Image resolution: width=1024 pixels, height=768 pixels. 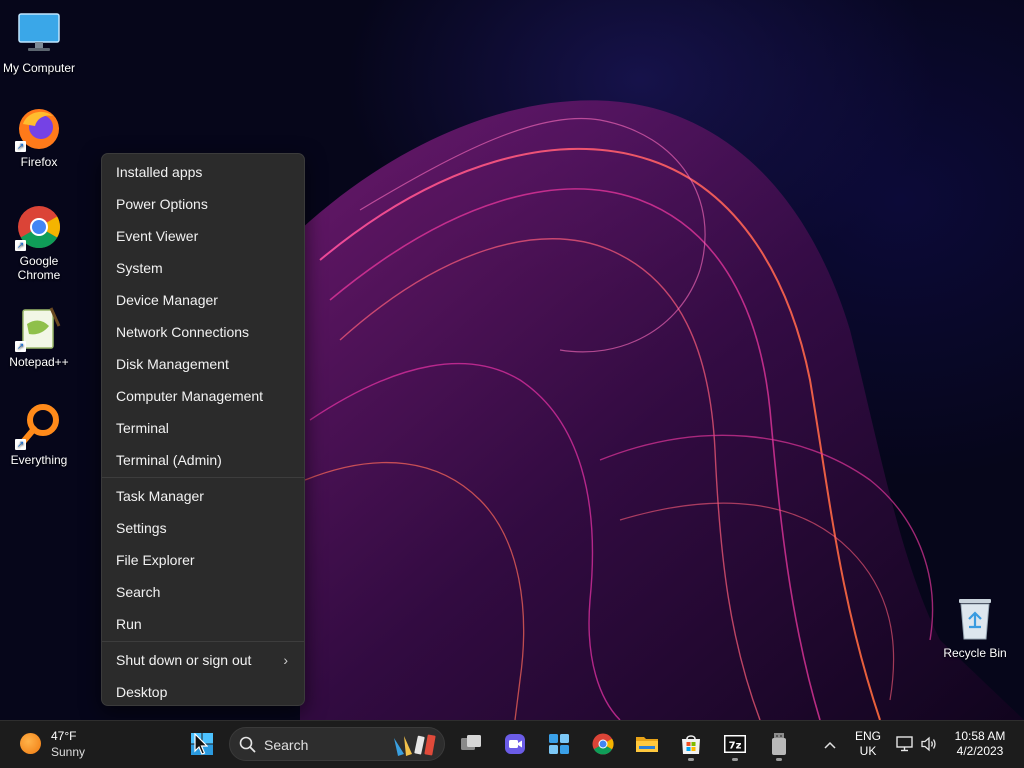 I want to click on search-icon, so click(x=247, y=744).